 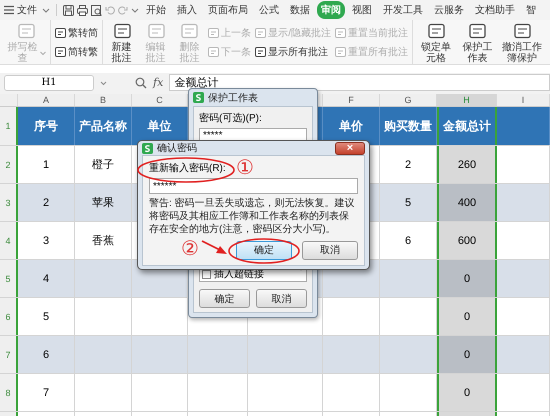 I want to click on highlight-ellipse, so click(x=264, y=251).